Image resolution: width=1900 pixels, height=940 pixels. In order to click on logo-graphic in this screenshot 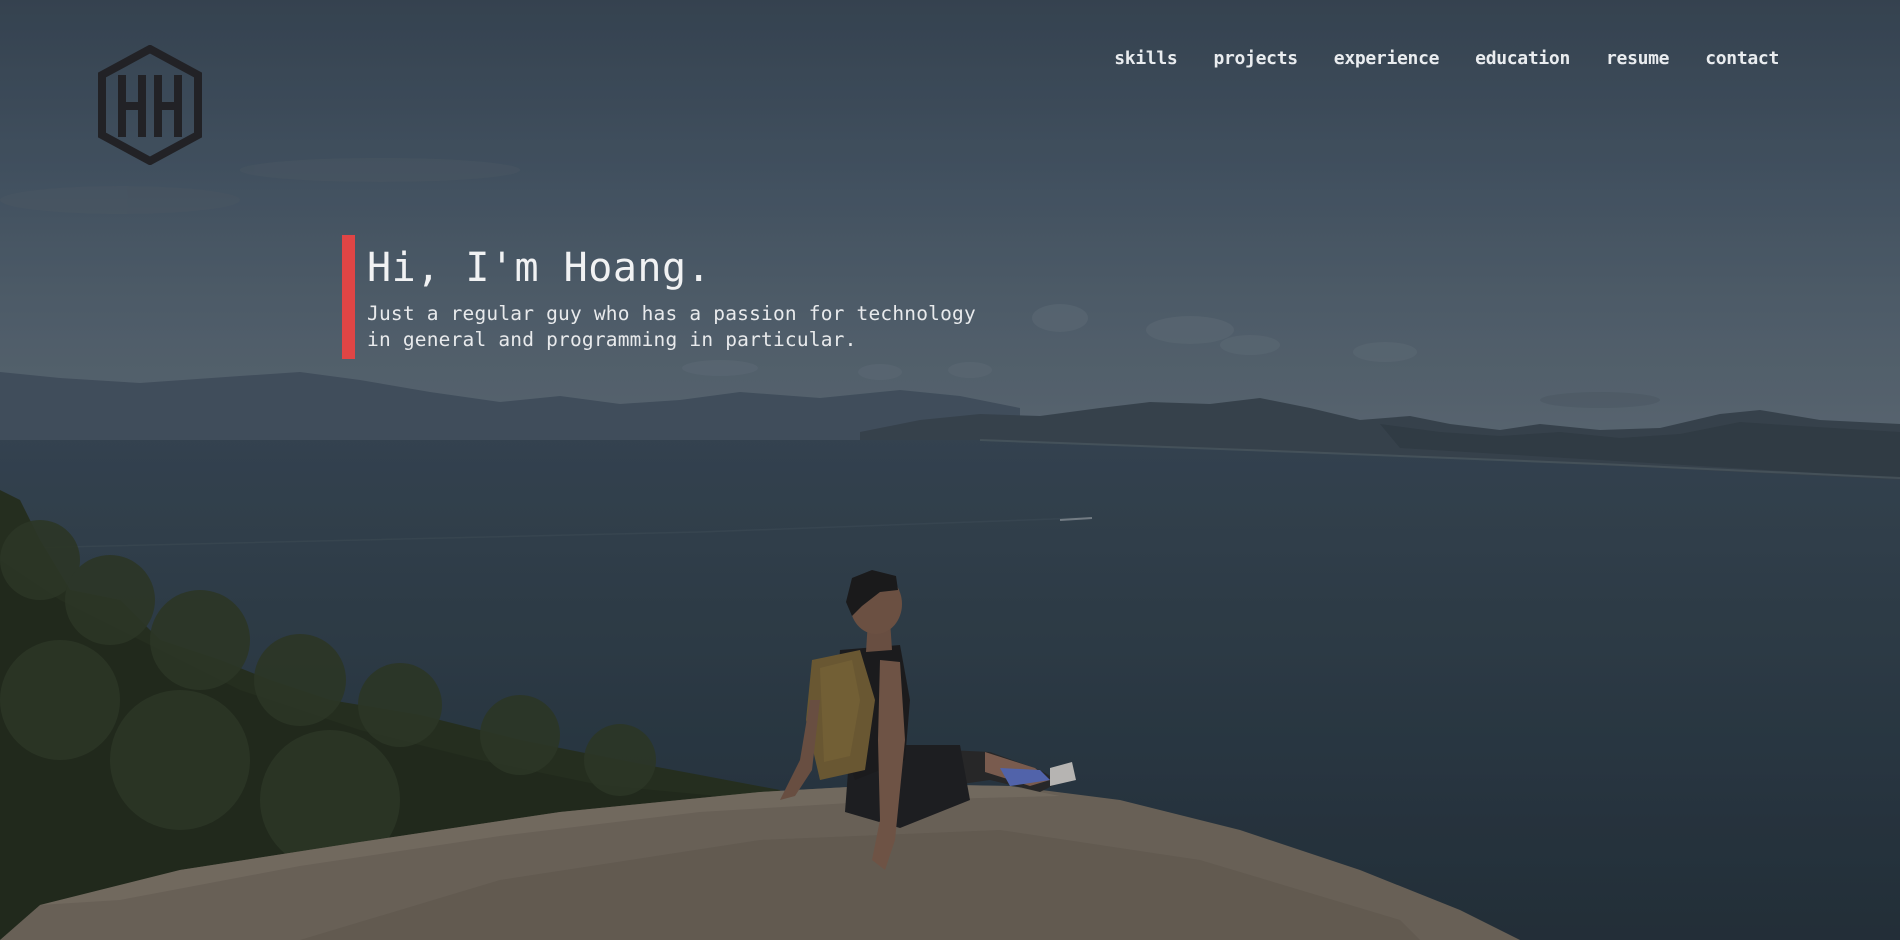, I will do `click(150, 105)`.